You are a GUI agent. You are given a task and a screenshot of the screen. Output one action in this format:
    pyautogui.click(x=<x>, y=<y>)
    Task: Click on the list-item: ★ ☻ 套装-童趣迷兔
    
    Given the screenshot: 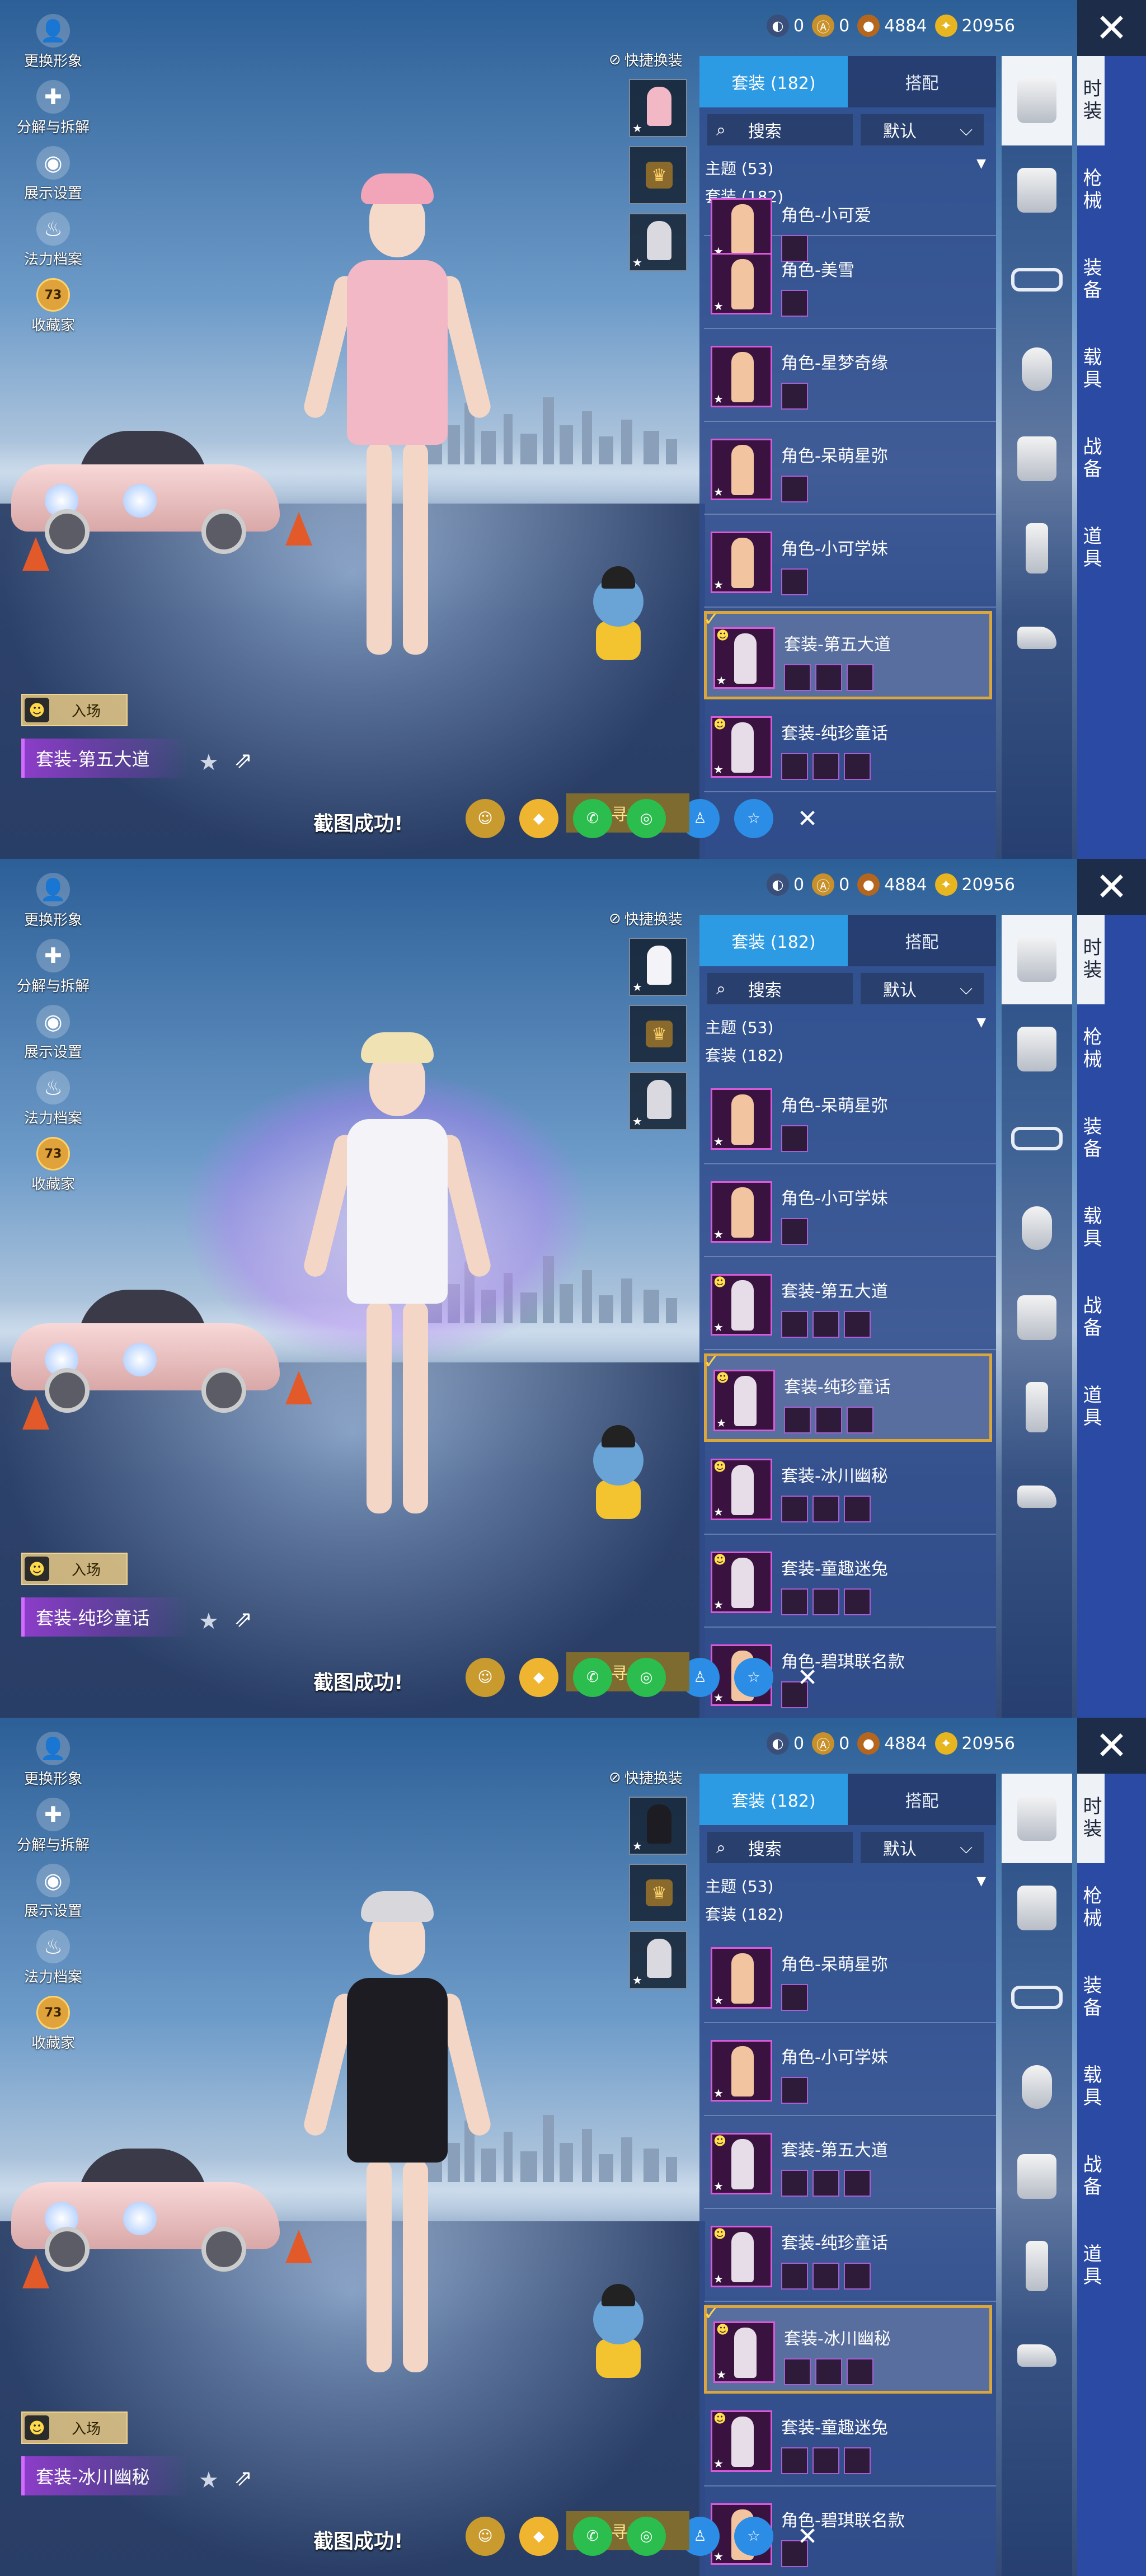 What is the action you would take?
    pyautogui.click(x=850, y=2441)
    